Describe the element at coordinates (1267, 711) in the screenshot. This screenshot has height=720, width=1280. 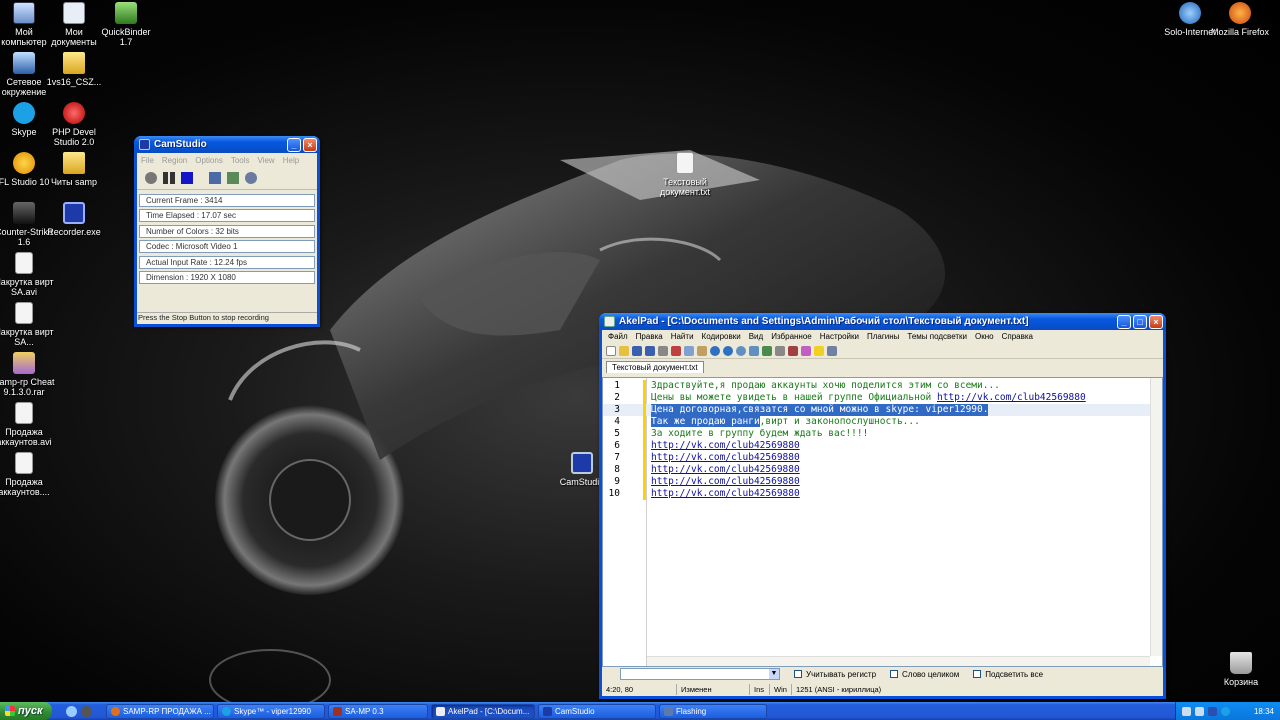
I see `clock: 18:34` at that location.